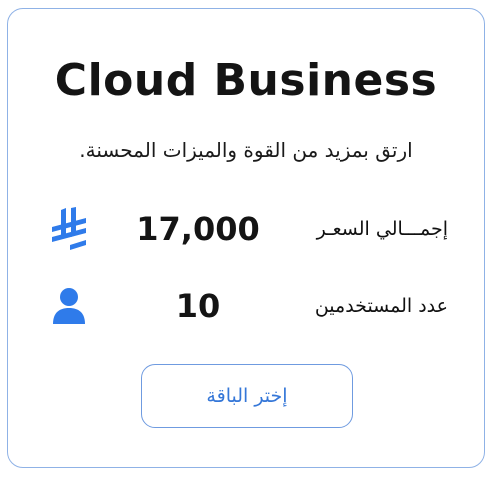  What do you see at coordinates (246, 150) in the screenshot?
I see `plan-subtitle: ارتق بمزيد من القوة والميزات المحسنة.` at bounding box center [246, 150].